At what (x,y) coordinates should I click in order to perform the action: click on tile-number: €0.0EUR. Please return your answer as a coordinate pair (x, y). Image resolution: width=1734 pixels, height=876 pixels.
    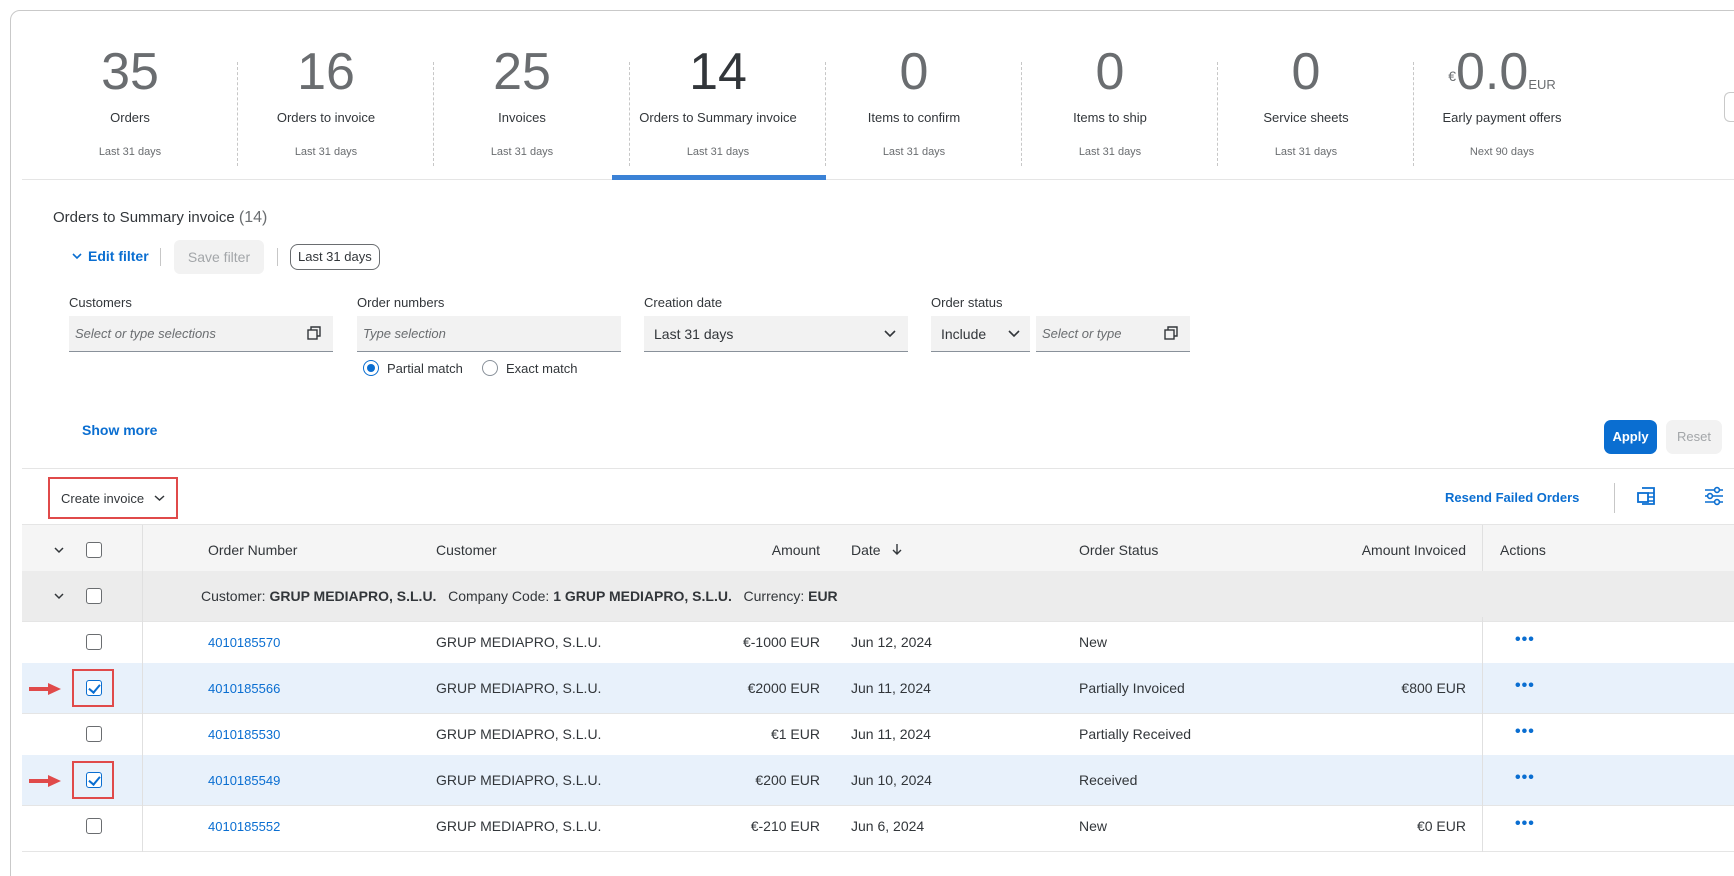
    Looking at the image, I should click on (1502, 78).